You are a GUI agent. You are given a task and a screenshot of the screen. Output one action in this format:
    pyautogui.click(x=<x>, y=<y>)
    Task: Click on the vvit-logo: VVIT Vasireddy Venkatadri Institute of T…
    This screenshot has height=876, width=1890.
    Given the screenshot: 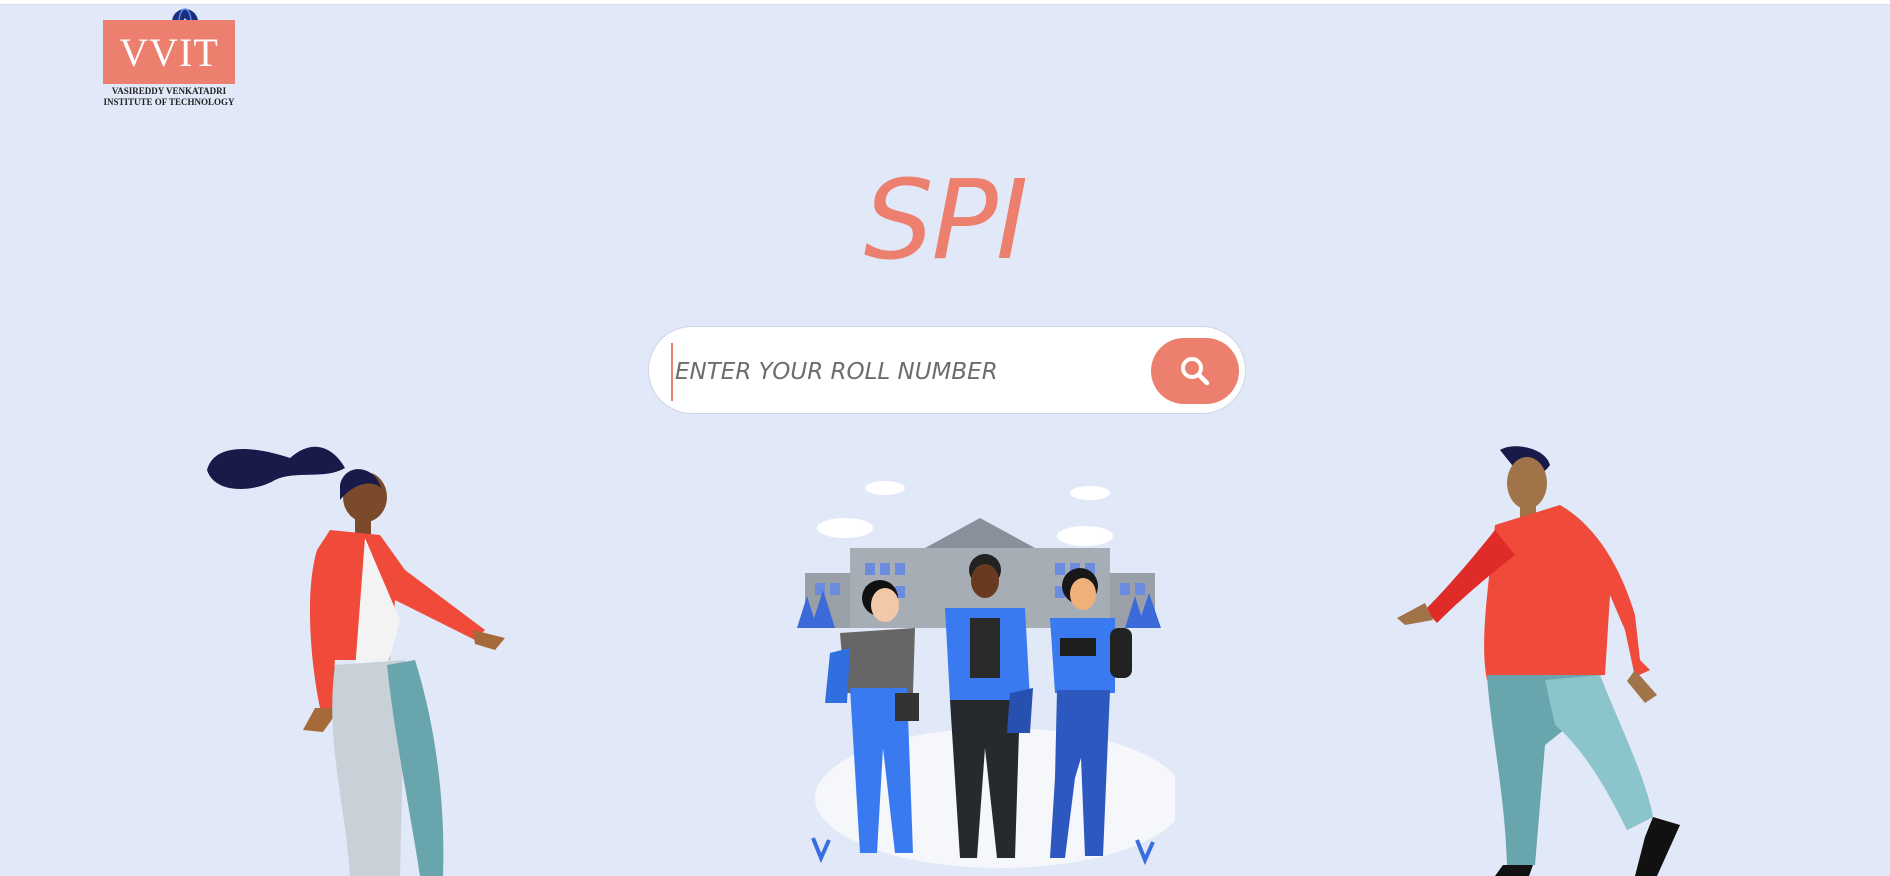 What is the action you would take?
    pyautogui.click(x=169, y=58)
    